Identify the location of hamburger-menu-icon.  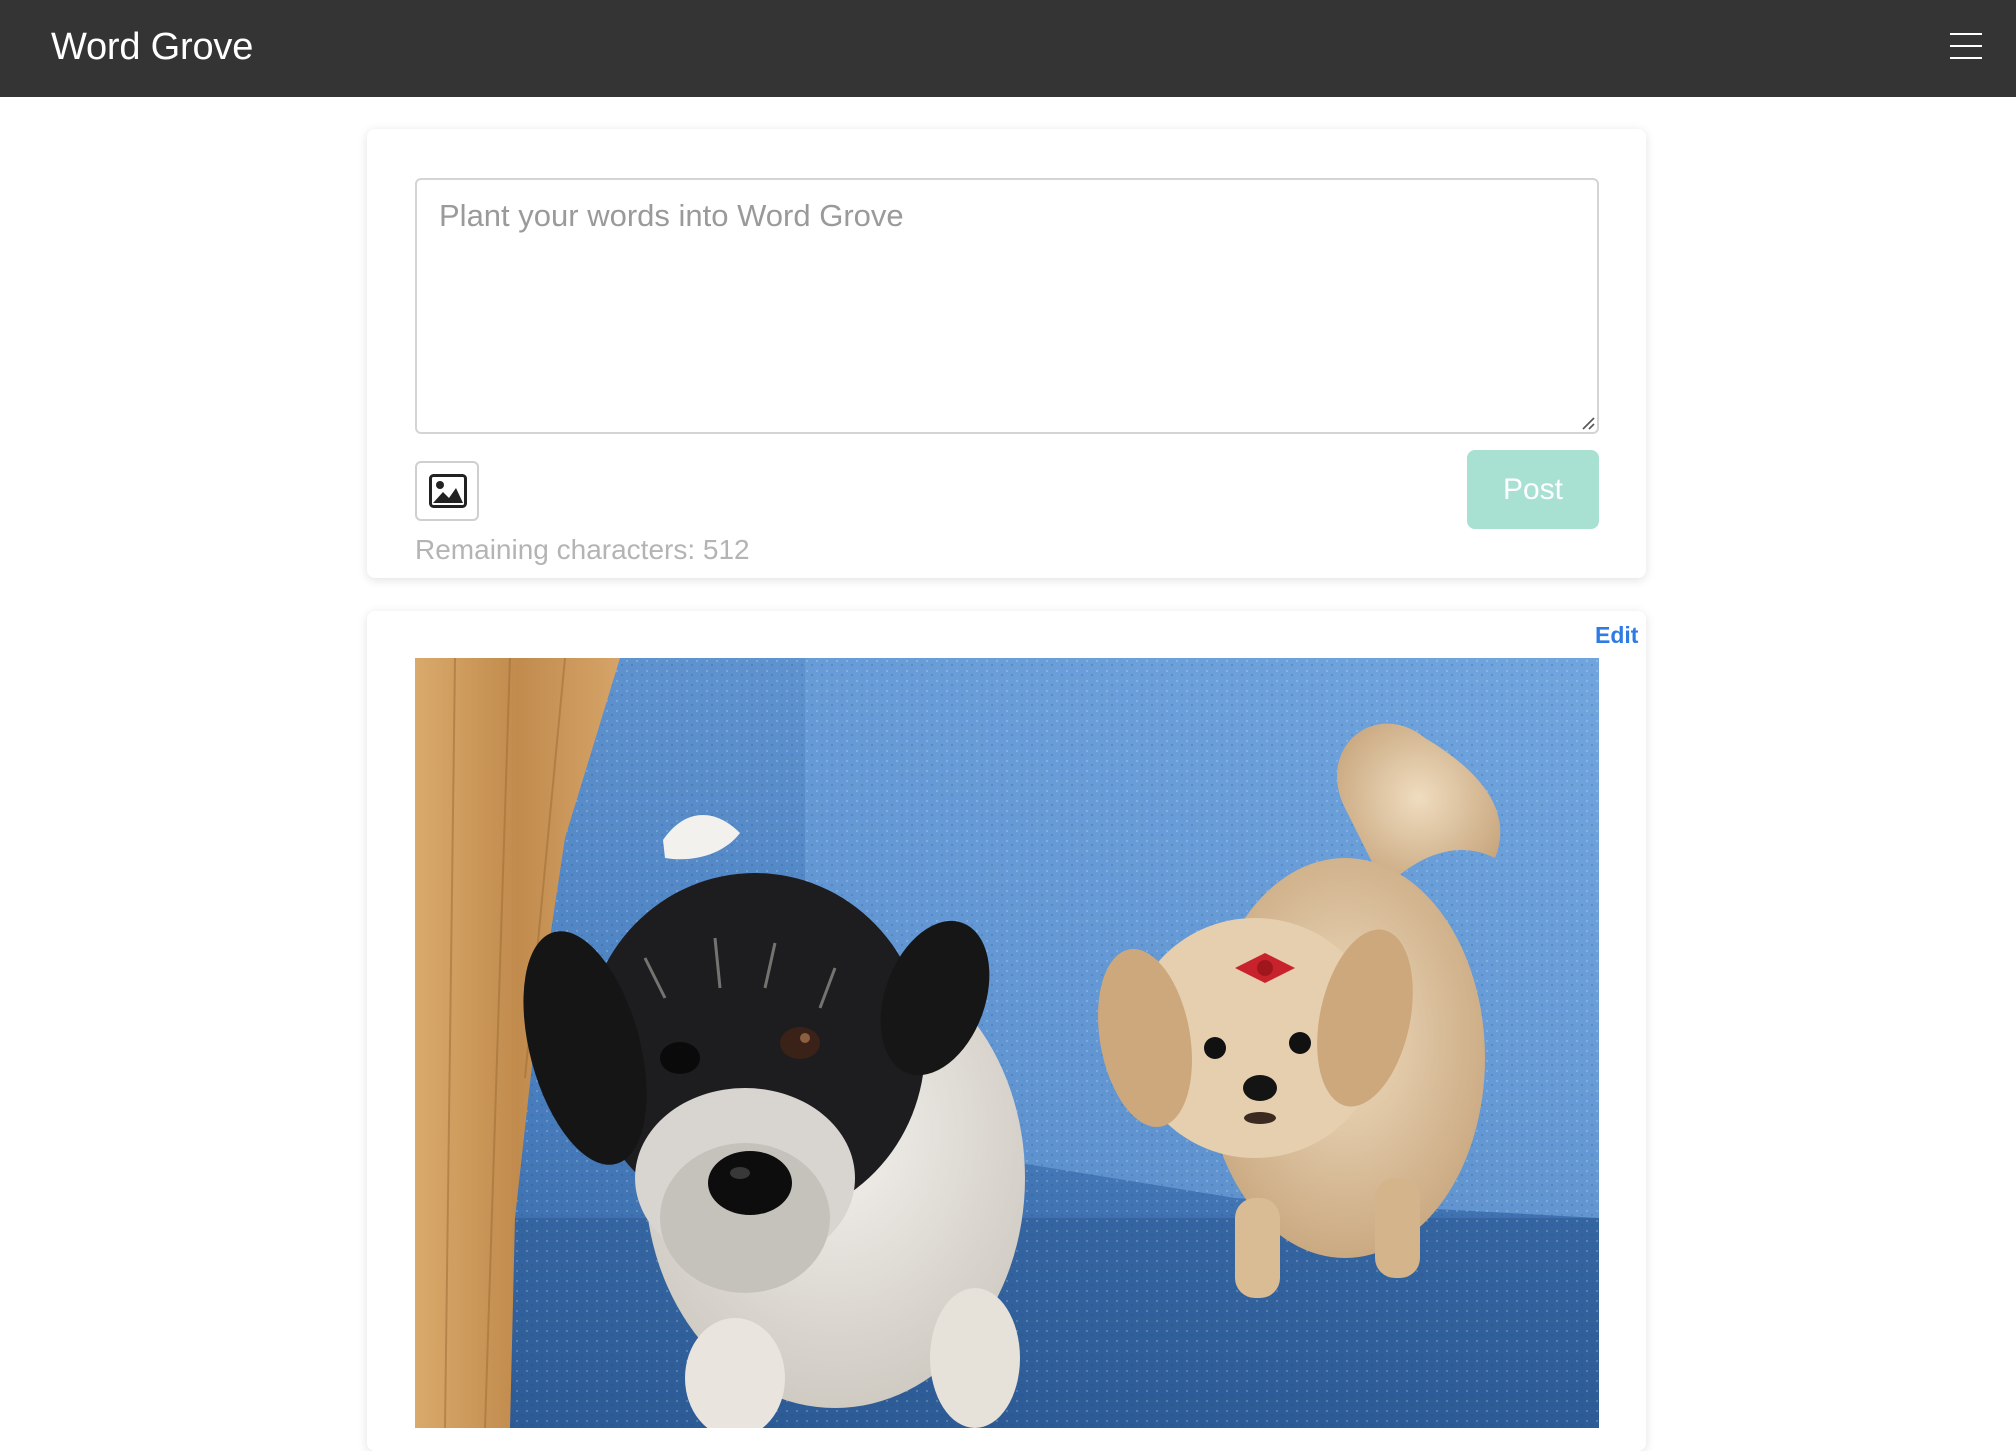
(1966, 46).